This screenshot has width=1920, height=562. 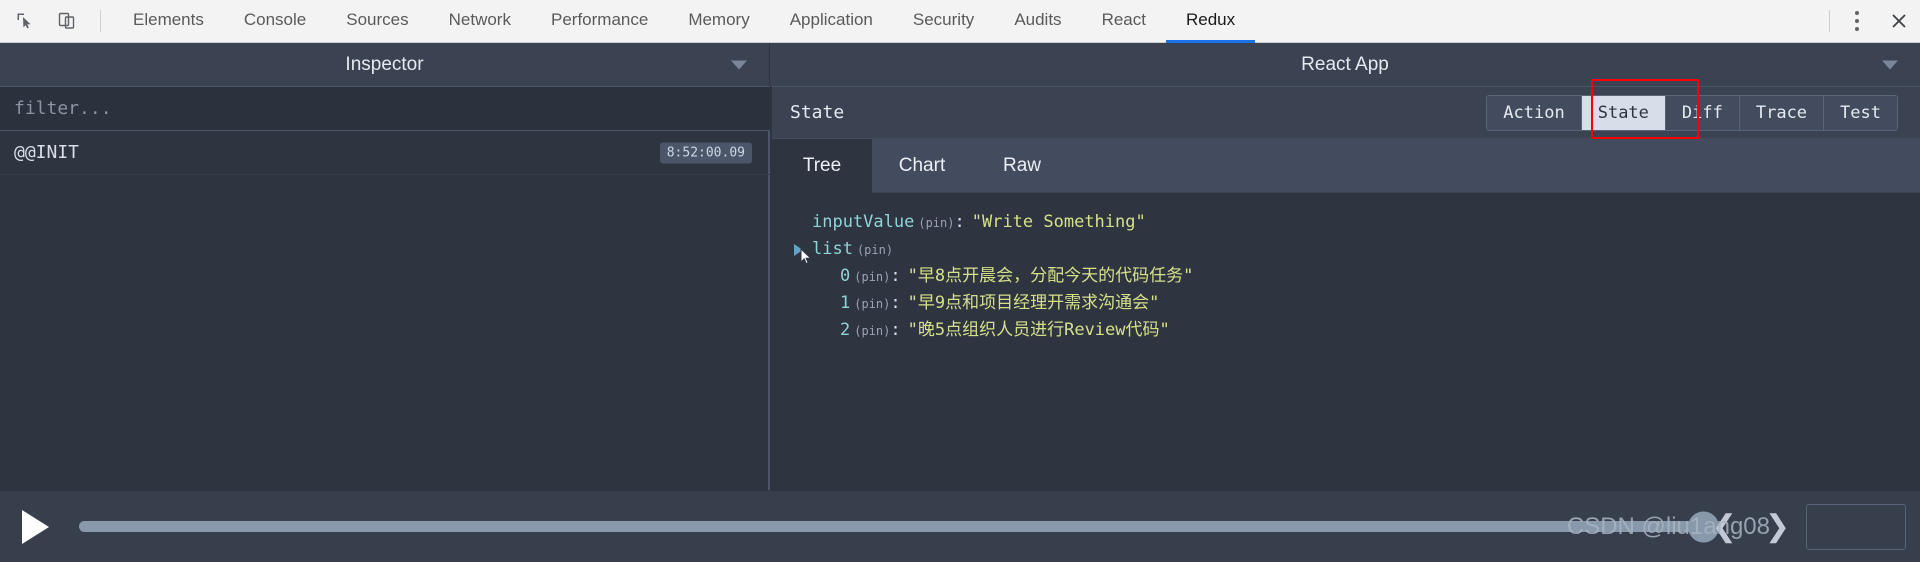 What do you see at coordinates (1038, 330) in the screenshot?
I see `tree-value: "晚5点组织人员进行Review代码"` at bounding box center [1038, 330].